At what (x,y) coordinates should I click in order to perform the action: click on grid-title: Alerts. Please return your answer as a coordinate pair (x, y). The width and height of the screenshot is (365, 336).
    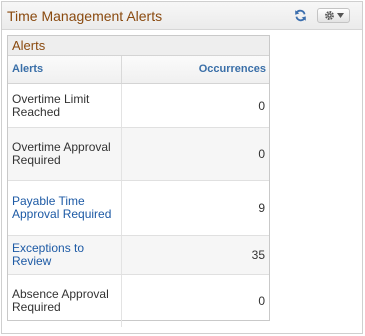
    Looking at the image, I should click on (138, 46).